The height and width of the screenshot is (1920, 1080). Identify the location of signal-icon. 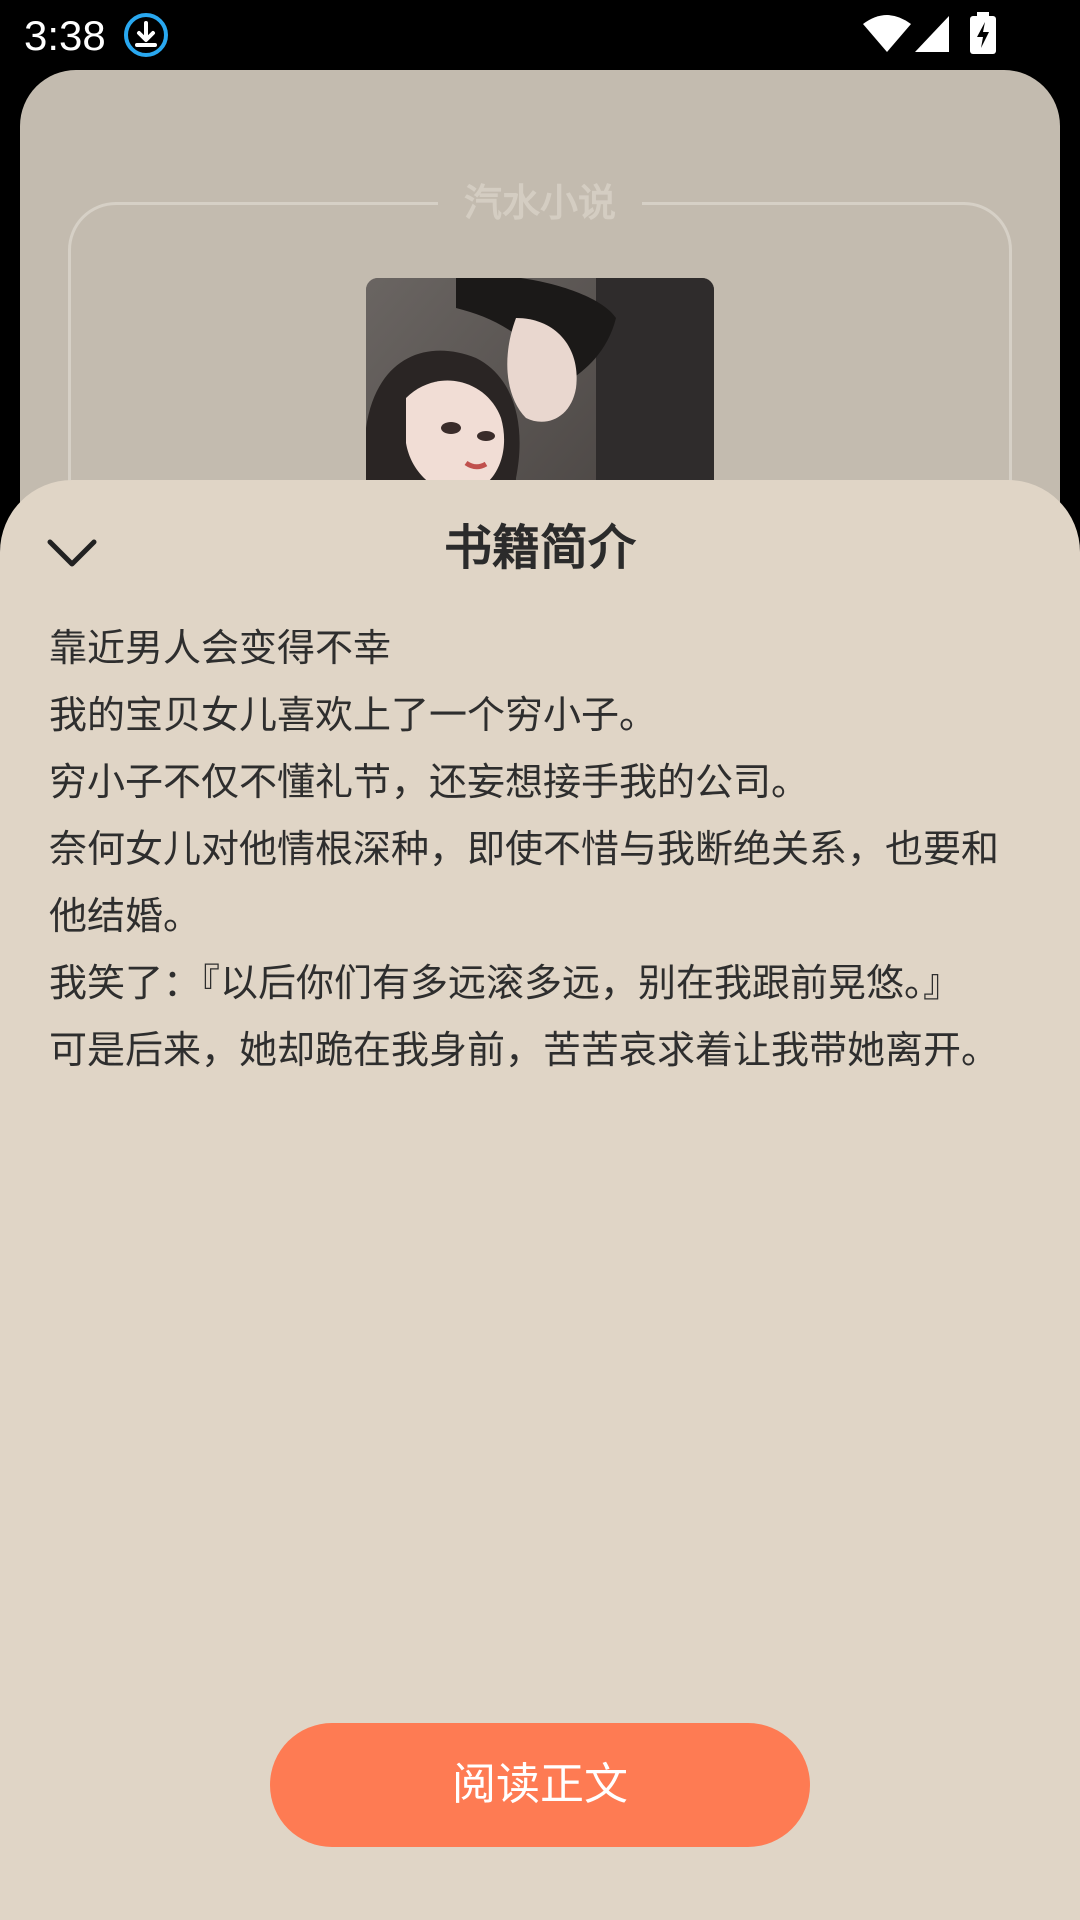
(932, 34).